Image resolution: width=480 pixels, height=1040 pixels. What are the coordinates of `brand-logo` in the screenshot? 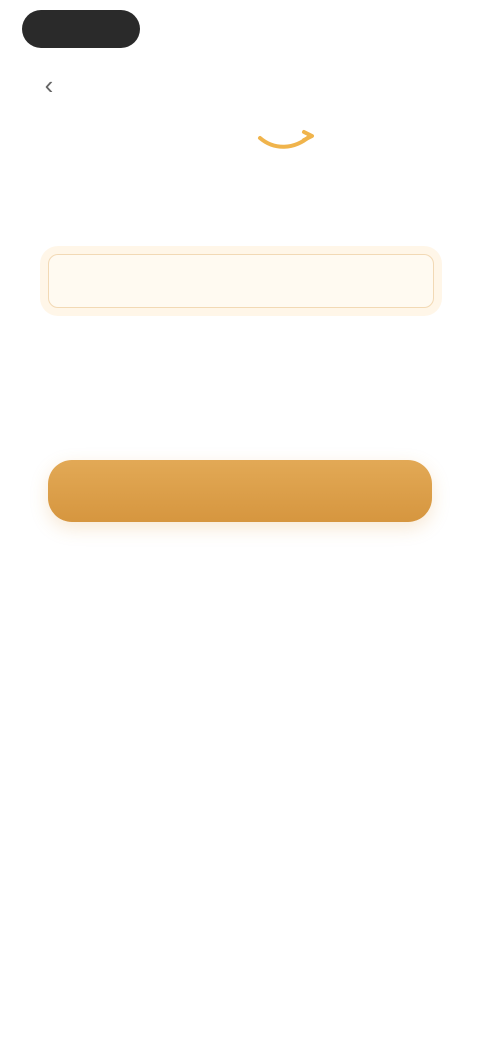 It's located at (246, 150).